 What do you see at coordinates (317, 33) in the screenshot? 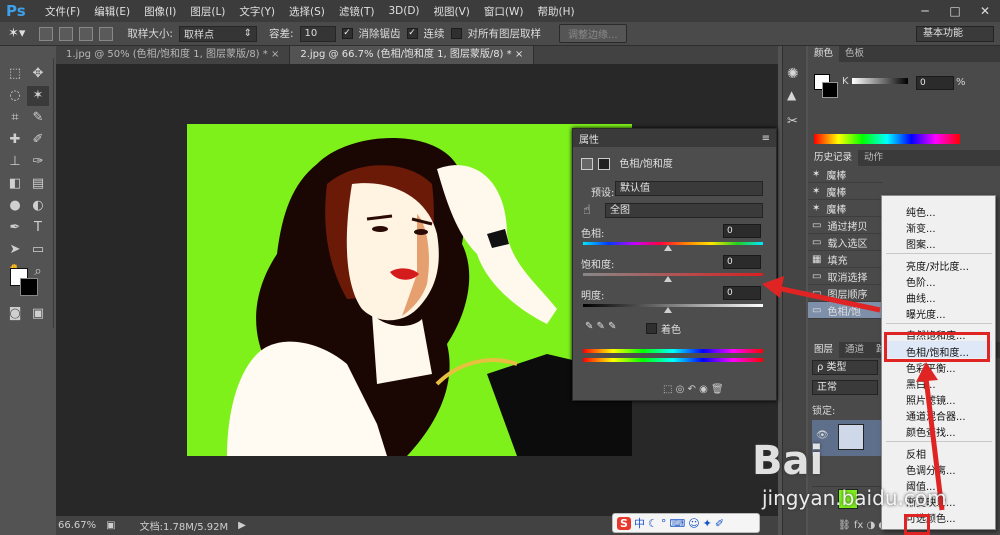
I see `tolerance-input: 10` at bounding box center [317, 33].